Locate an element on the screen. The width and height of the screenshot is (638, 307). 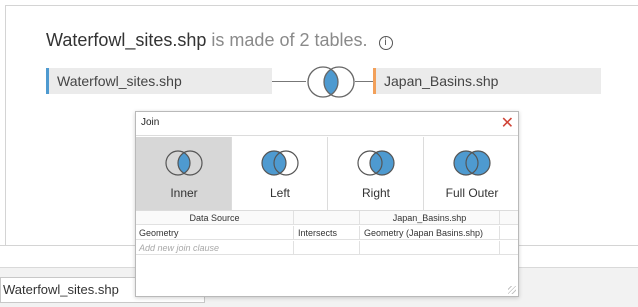
column-header-operator is located at coordinates (327, 218).